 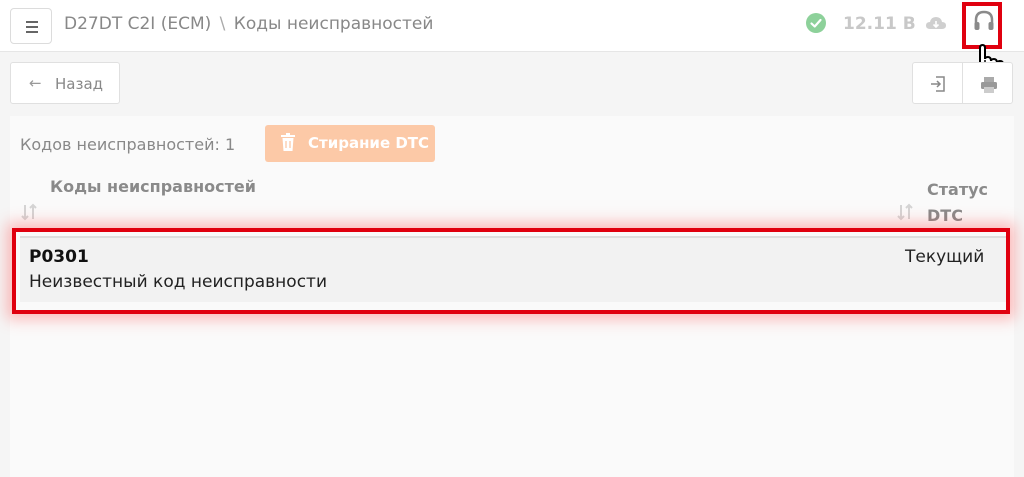 I want to click on breadcrumb-page: Коды неисправностей, so click(x=333, y=24).